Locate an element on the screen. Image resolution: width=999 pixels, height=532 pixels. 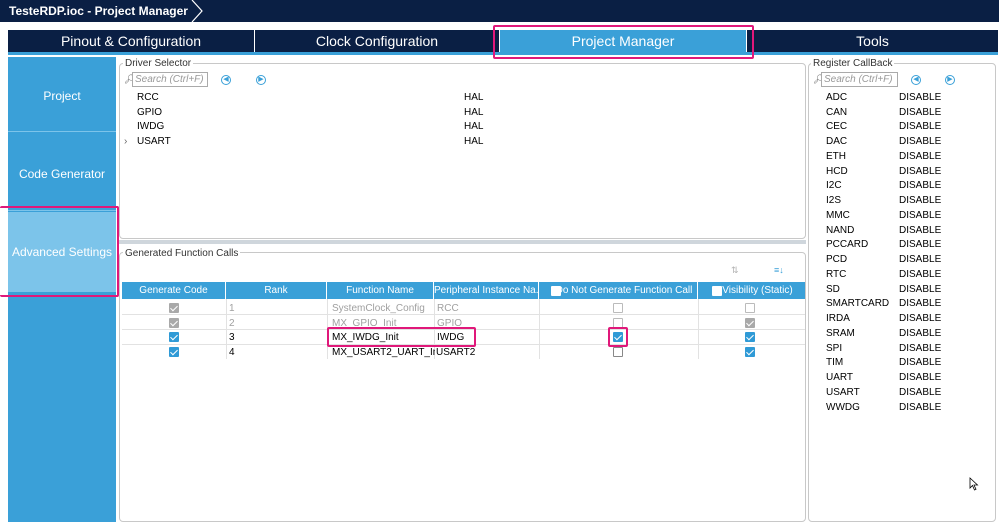
header-generate-code: Generate Code is located at coordinates (174, 290).